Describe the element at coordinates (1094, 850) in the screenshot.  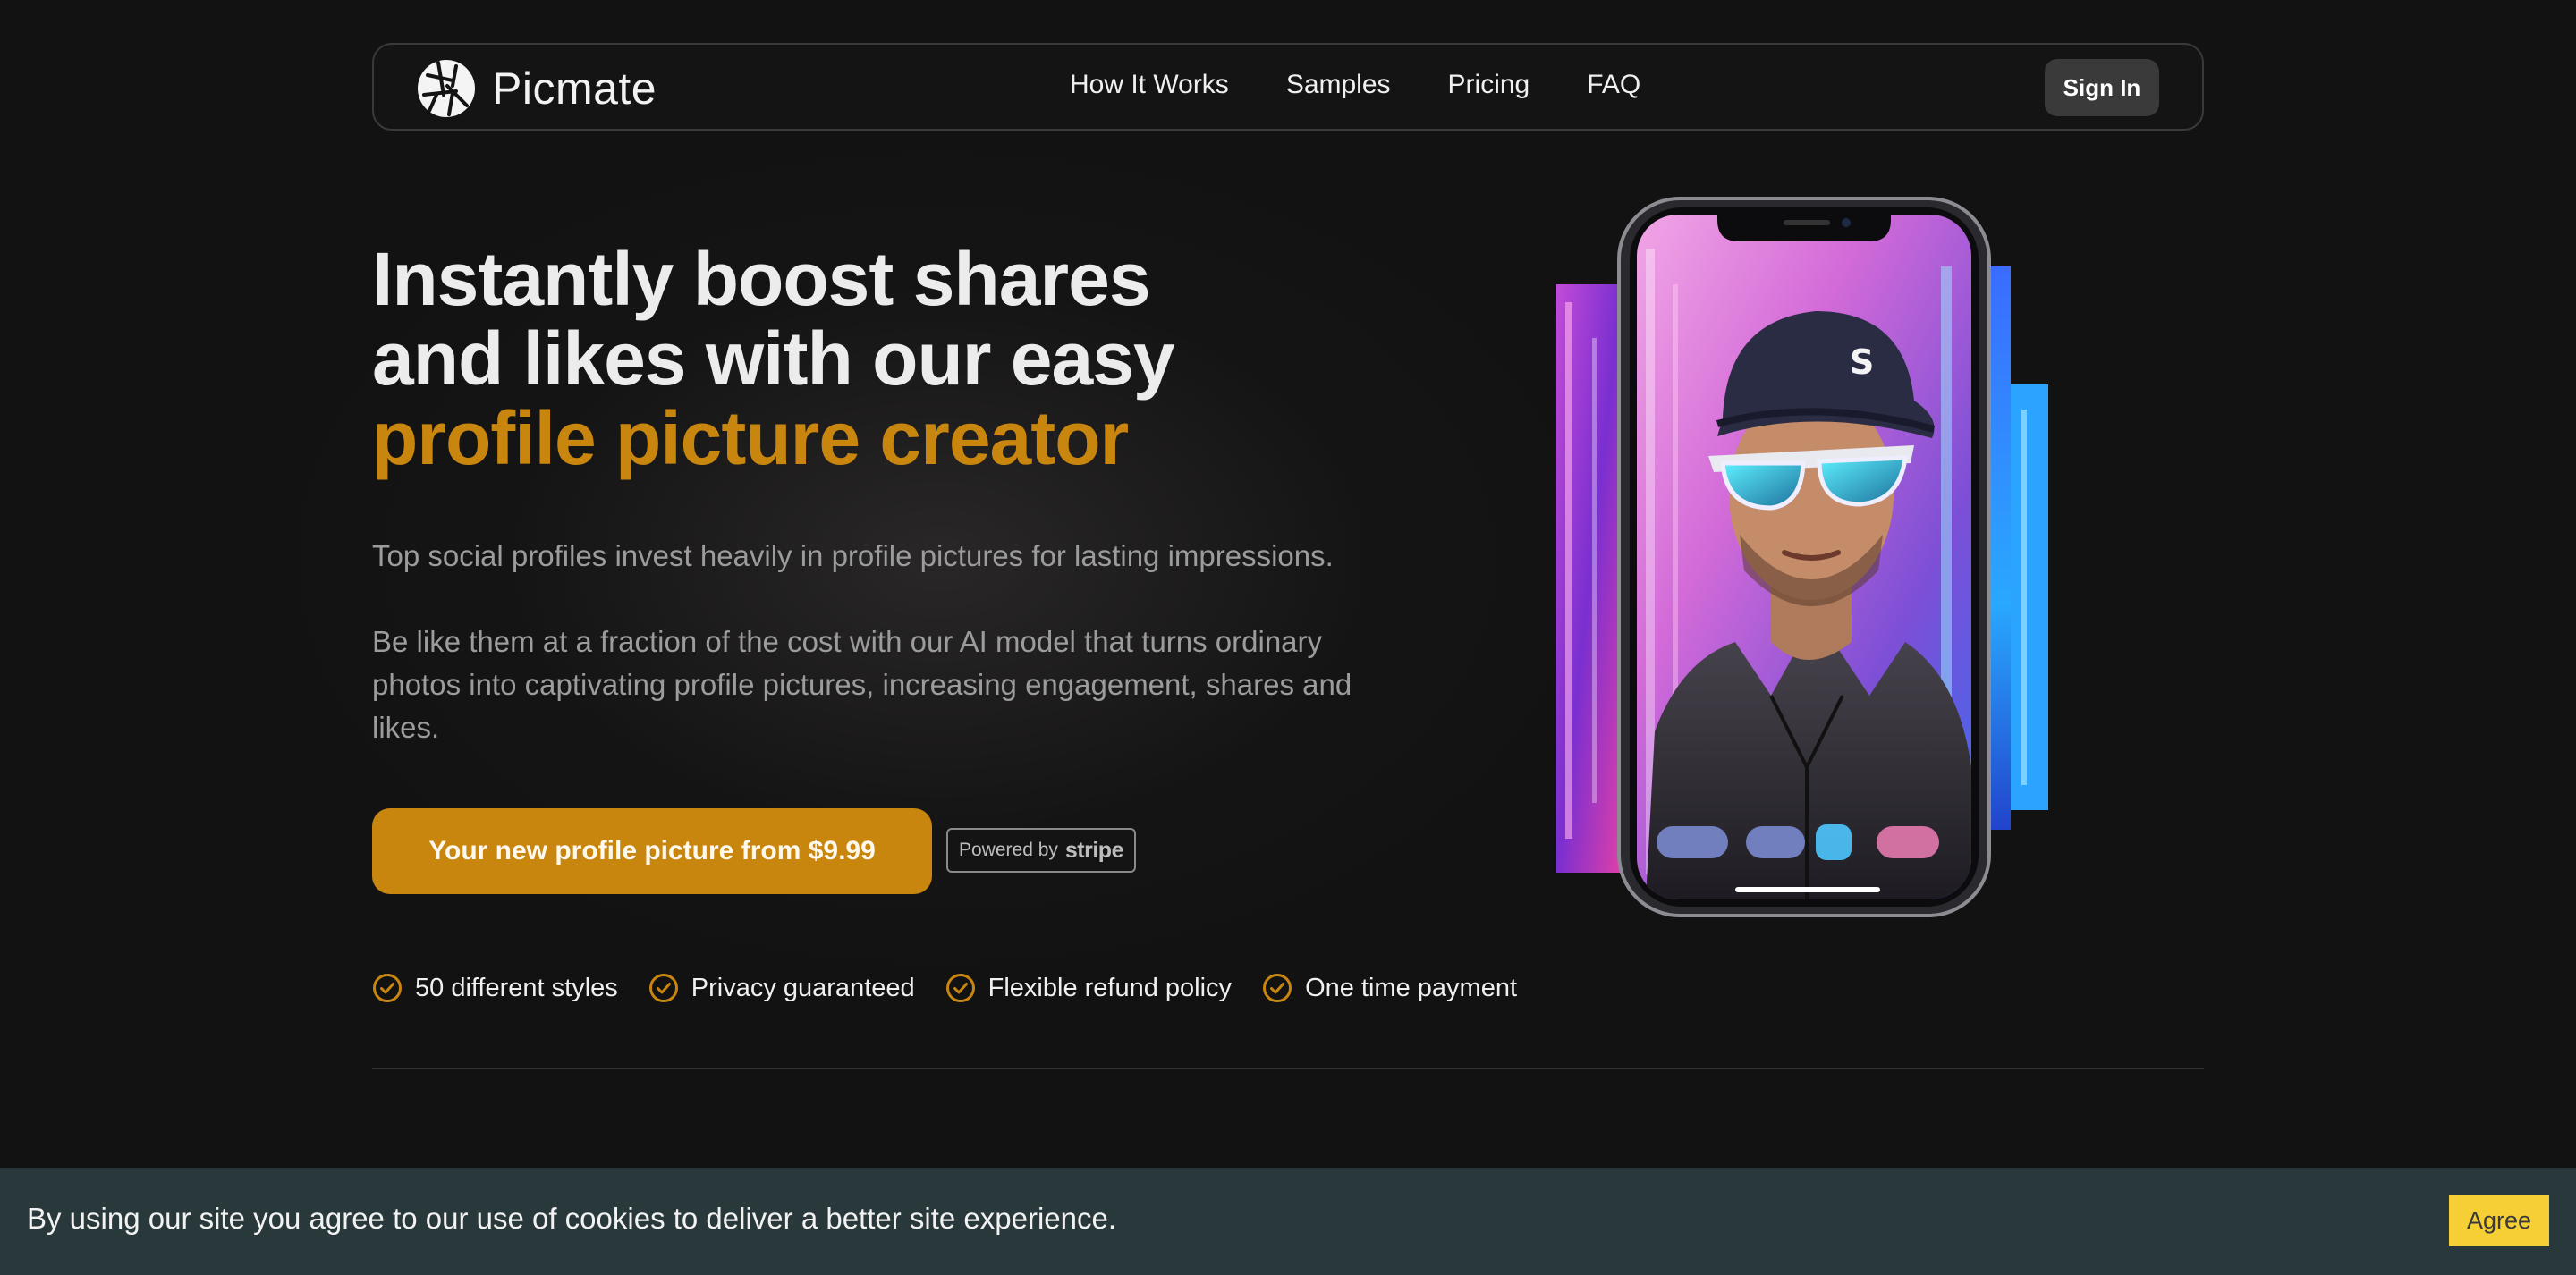
I see `stripe-wordmark: stripe` at that location.